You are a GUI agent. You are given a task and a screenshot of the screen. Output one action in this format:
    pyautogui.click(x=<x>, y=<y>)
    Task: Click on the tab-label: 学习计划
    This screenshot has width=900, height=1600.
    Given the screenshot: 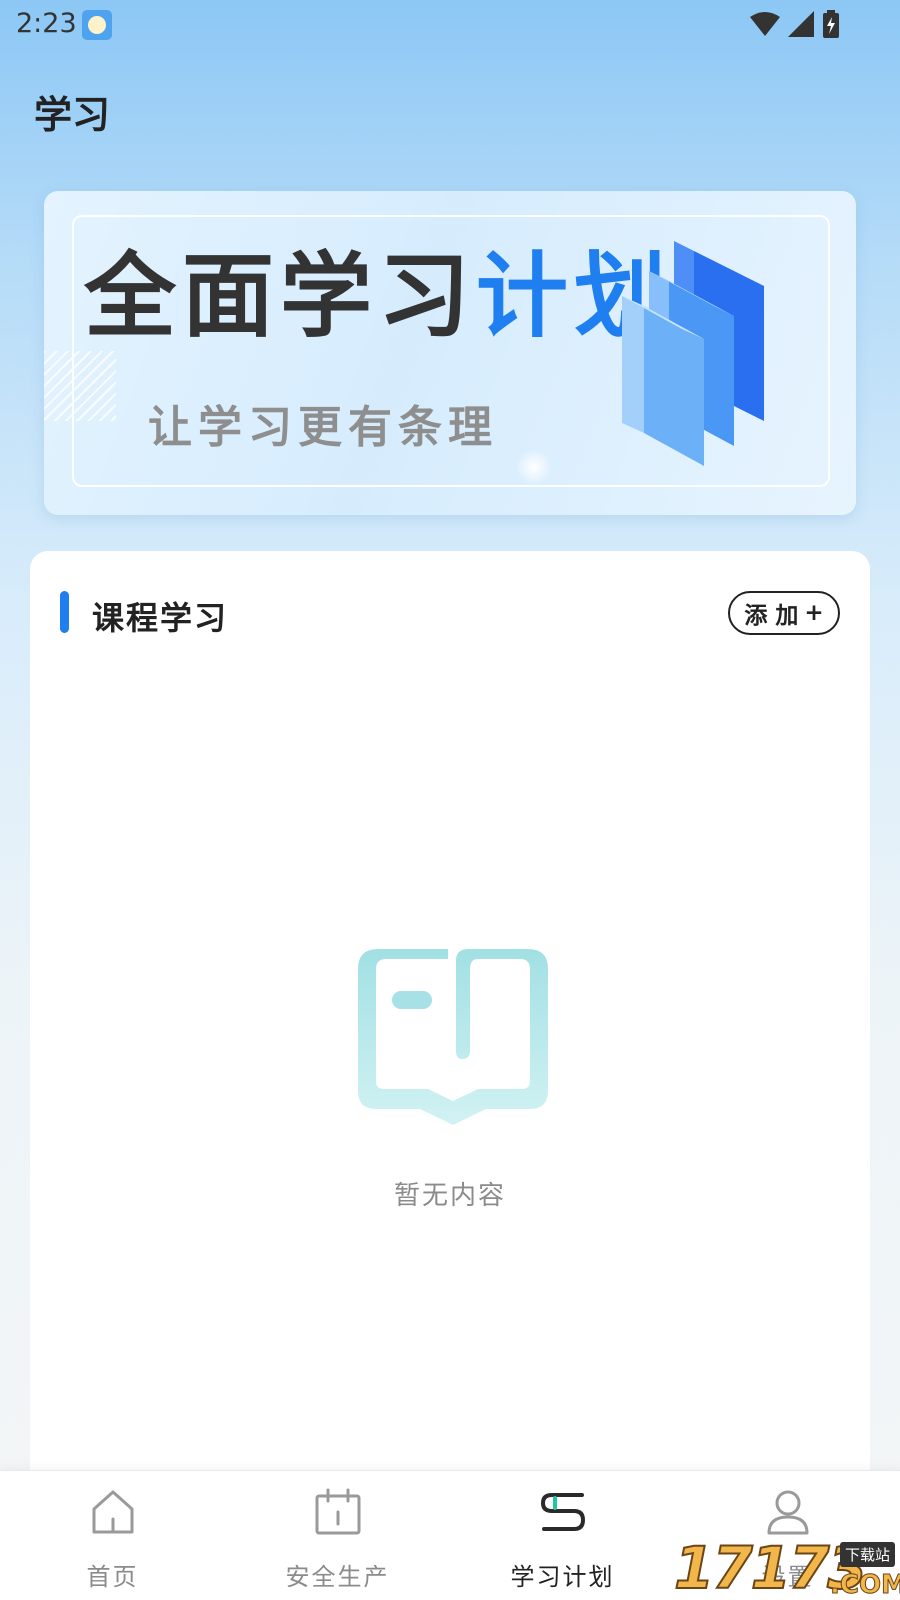 What is the action you would take?
    pyautogui.click(x=562, y=1577)
    